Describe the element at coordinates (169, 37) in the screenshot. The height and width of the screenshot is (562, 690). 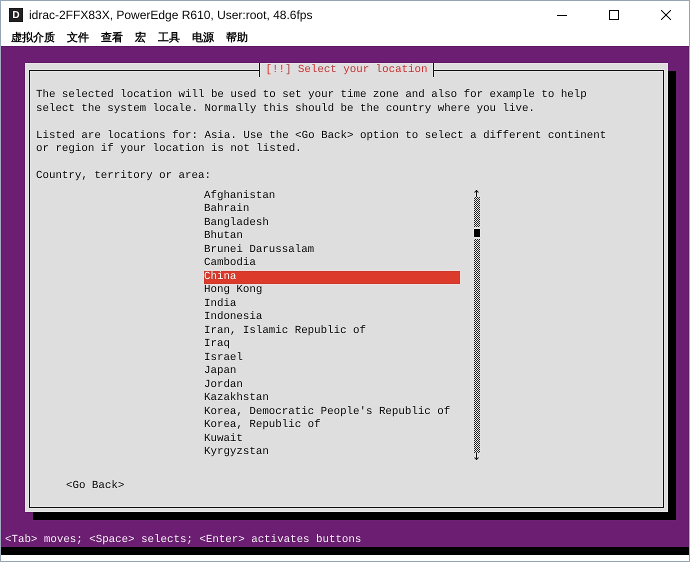
I see `menu-item: 工具` at that location.